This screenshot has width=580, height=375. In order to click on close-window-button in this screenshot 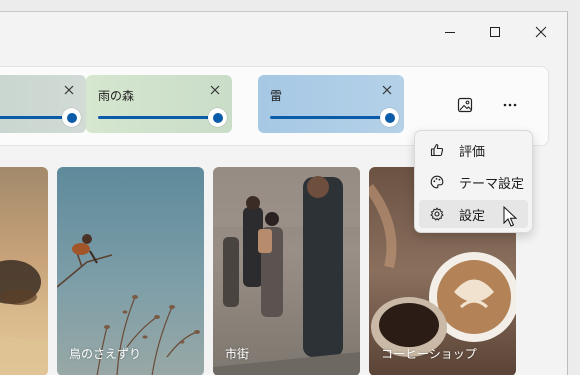, I will do `click(541, 32)`.